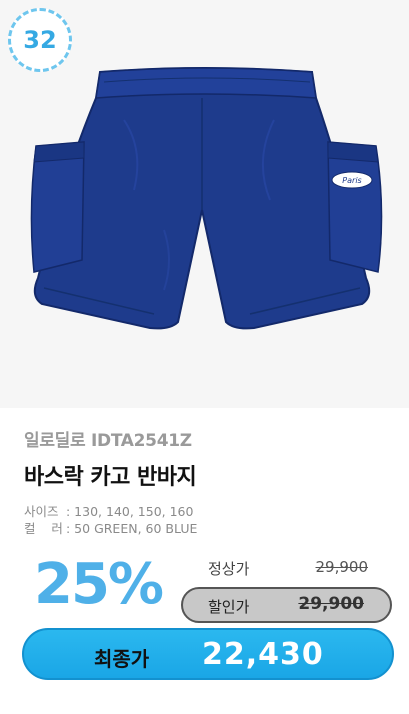 Image resolution: width=409 pixels, height=714 pixels. Describe the element at coordinates (40, 40) in the screenshot. I see `product-number: 32` at that location.